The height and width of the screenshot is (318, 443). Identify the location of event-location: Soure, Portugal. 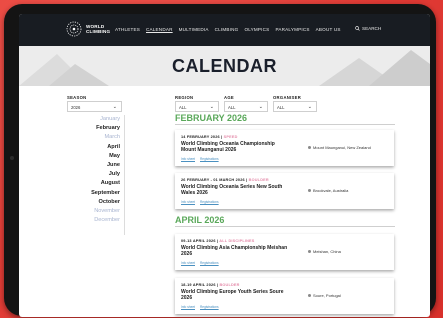
(324, 295).